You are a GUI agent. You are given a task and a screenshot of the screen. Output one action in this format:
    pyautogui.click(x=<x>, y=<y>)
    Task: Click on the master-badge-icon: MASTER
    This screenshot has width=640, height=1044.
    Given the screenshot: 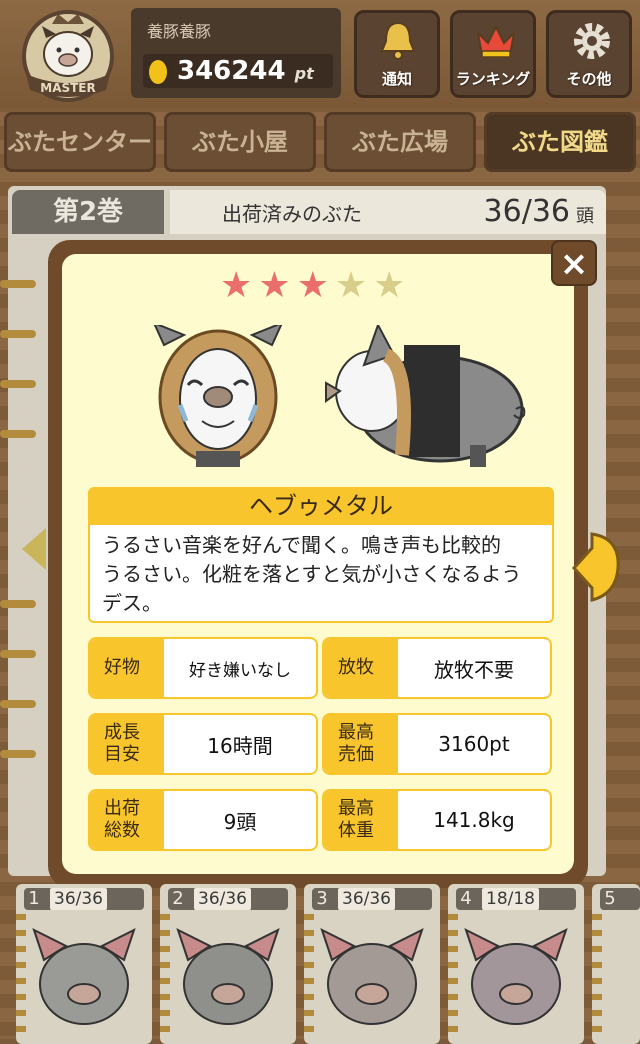 What is the action you would take?
    pyautogui.click(x=68, y=56)
    